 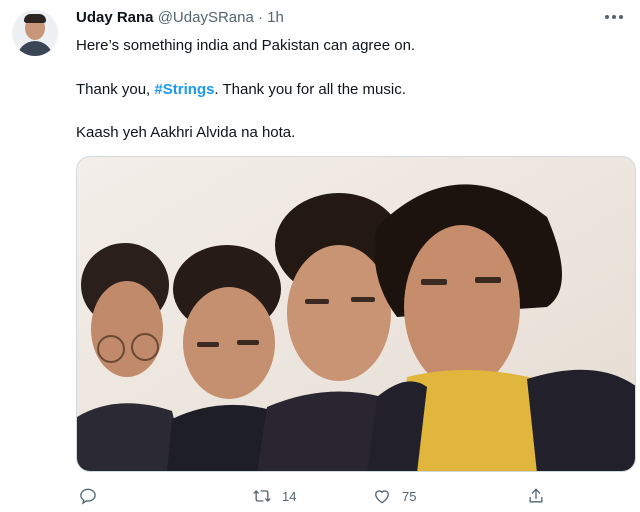 What do you see at coordinates (184, 89) in the screenshot?
I see `hashtag-link: #Strings` at bounding box center [184, 89].